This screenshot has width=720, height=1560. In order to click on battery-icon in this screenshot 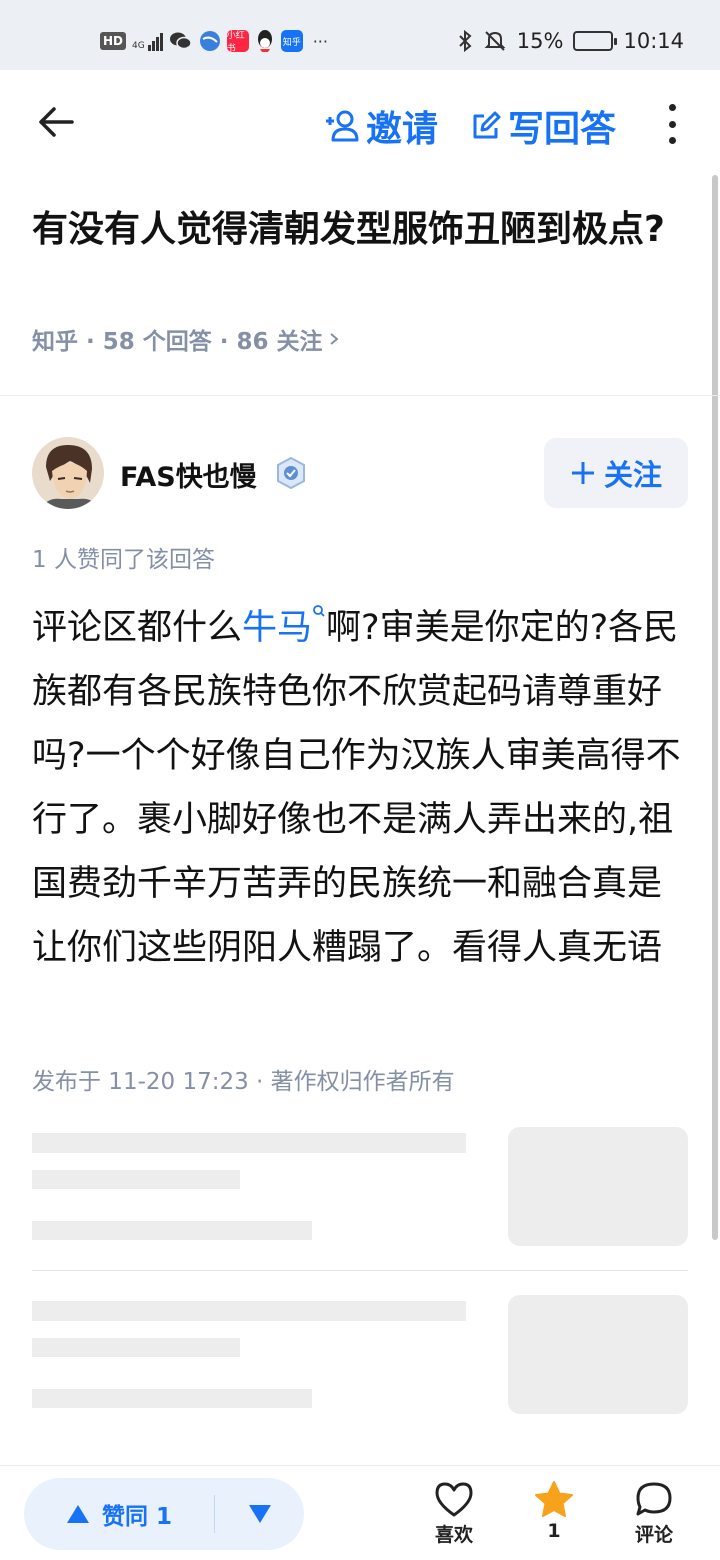, I will do `click(595, 41)`.